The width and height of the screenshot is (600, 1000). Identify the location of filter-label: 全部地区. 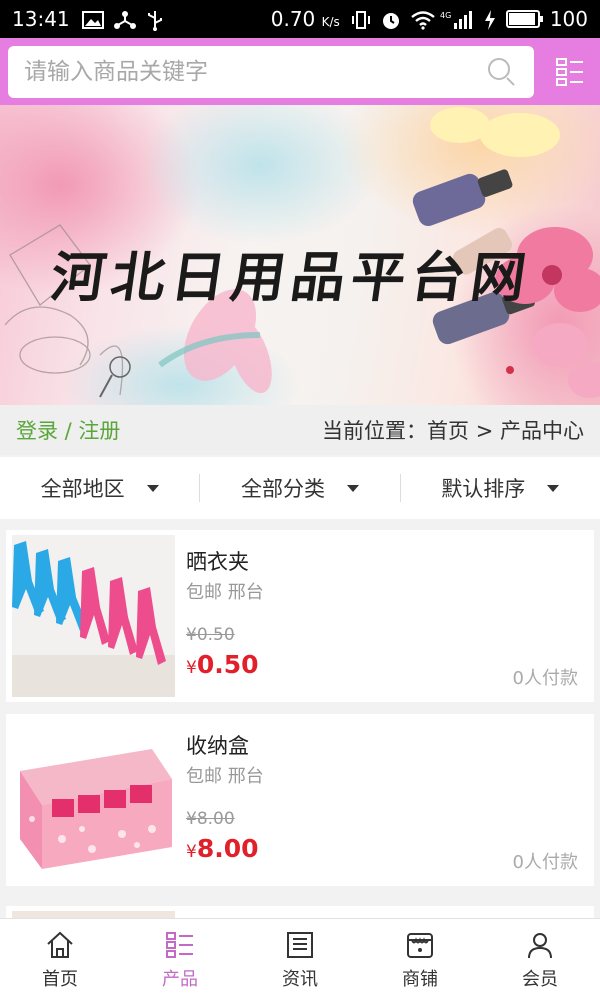
(82, 489).